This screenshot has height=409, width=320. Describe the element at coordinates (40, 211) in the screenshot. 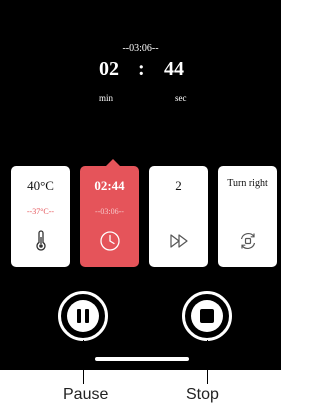

I see `temperature-current: --37°C--` at that location.